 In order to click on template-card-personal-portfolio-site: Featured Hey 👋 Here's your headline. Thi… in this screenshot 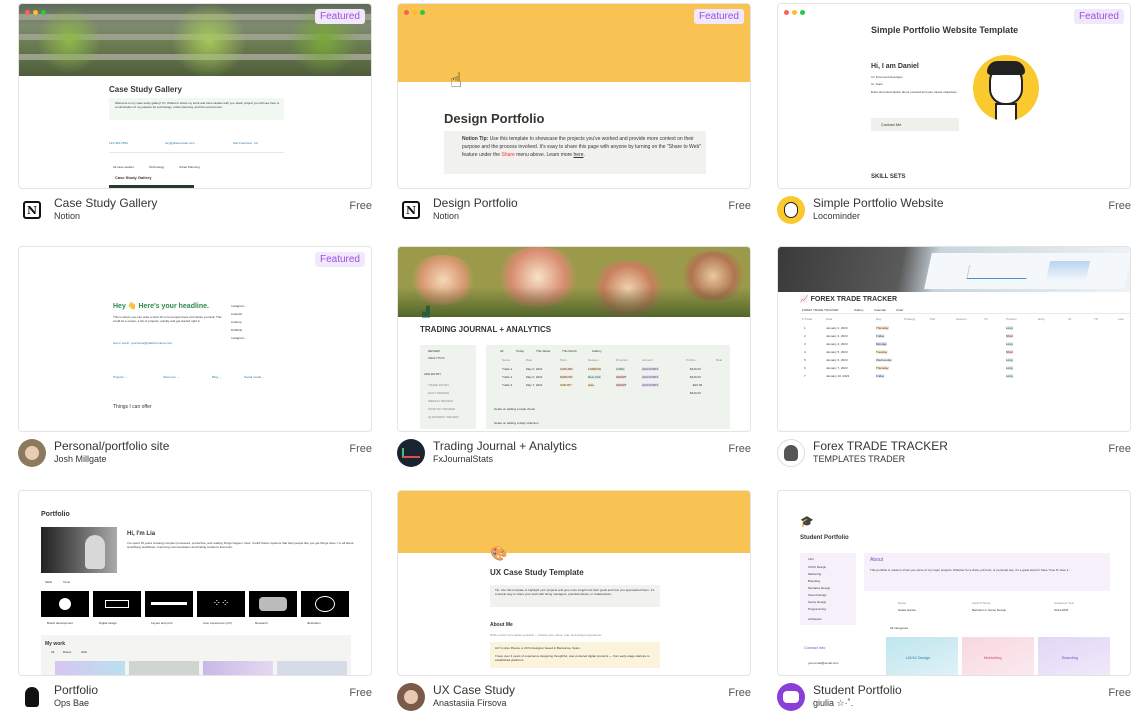, I will do `click(195, 361)`.